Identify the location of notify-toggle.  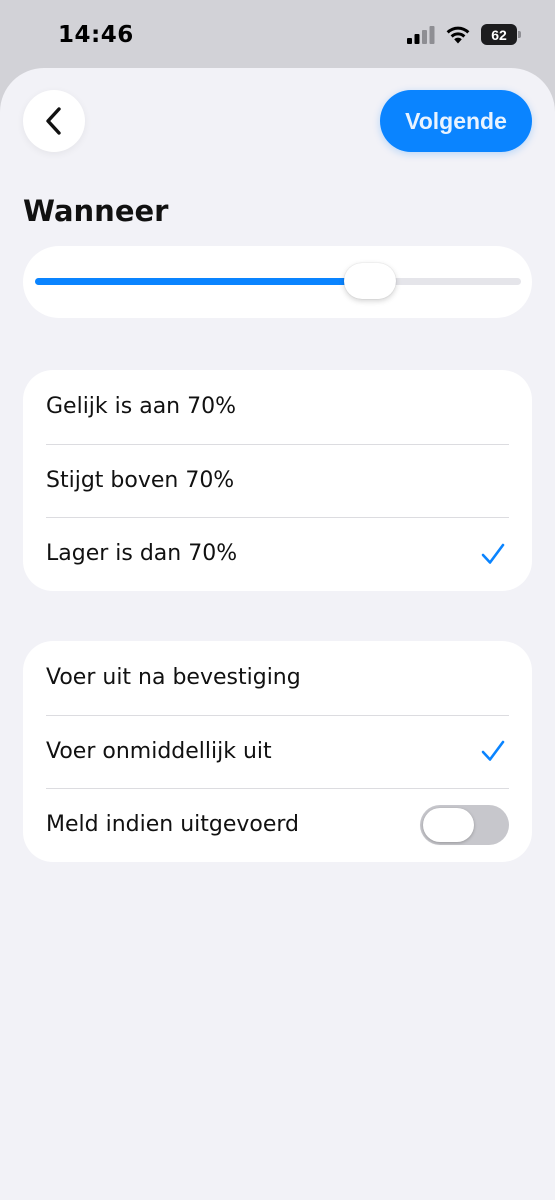
(464, 824).